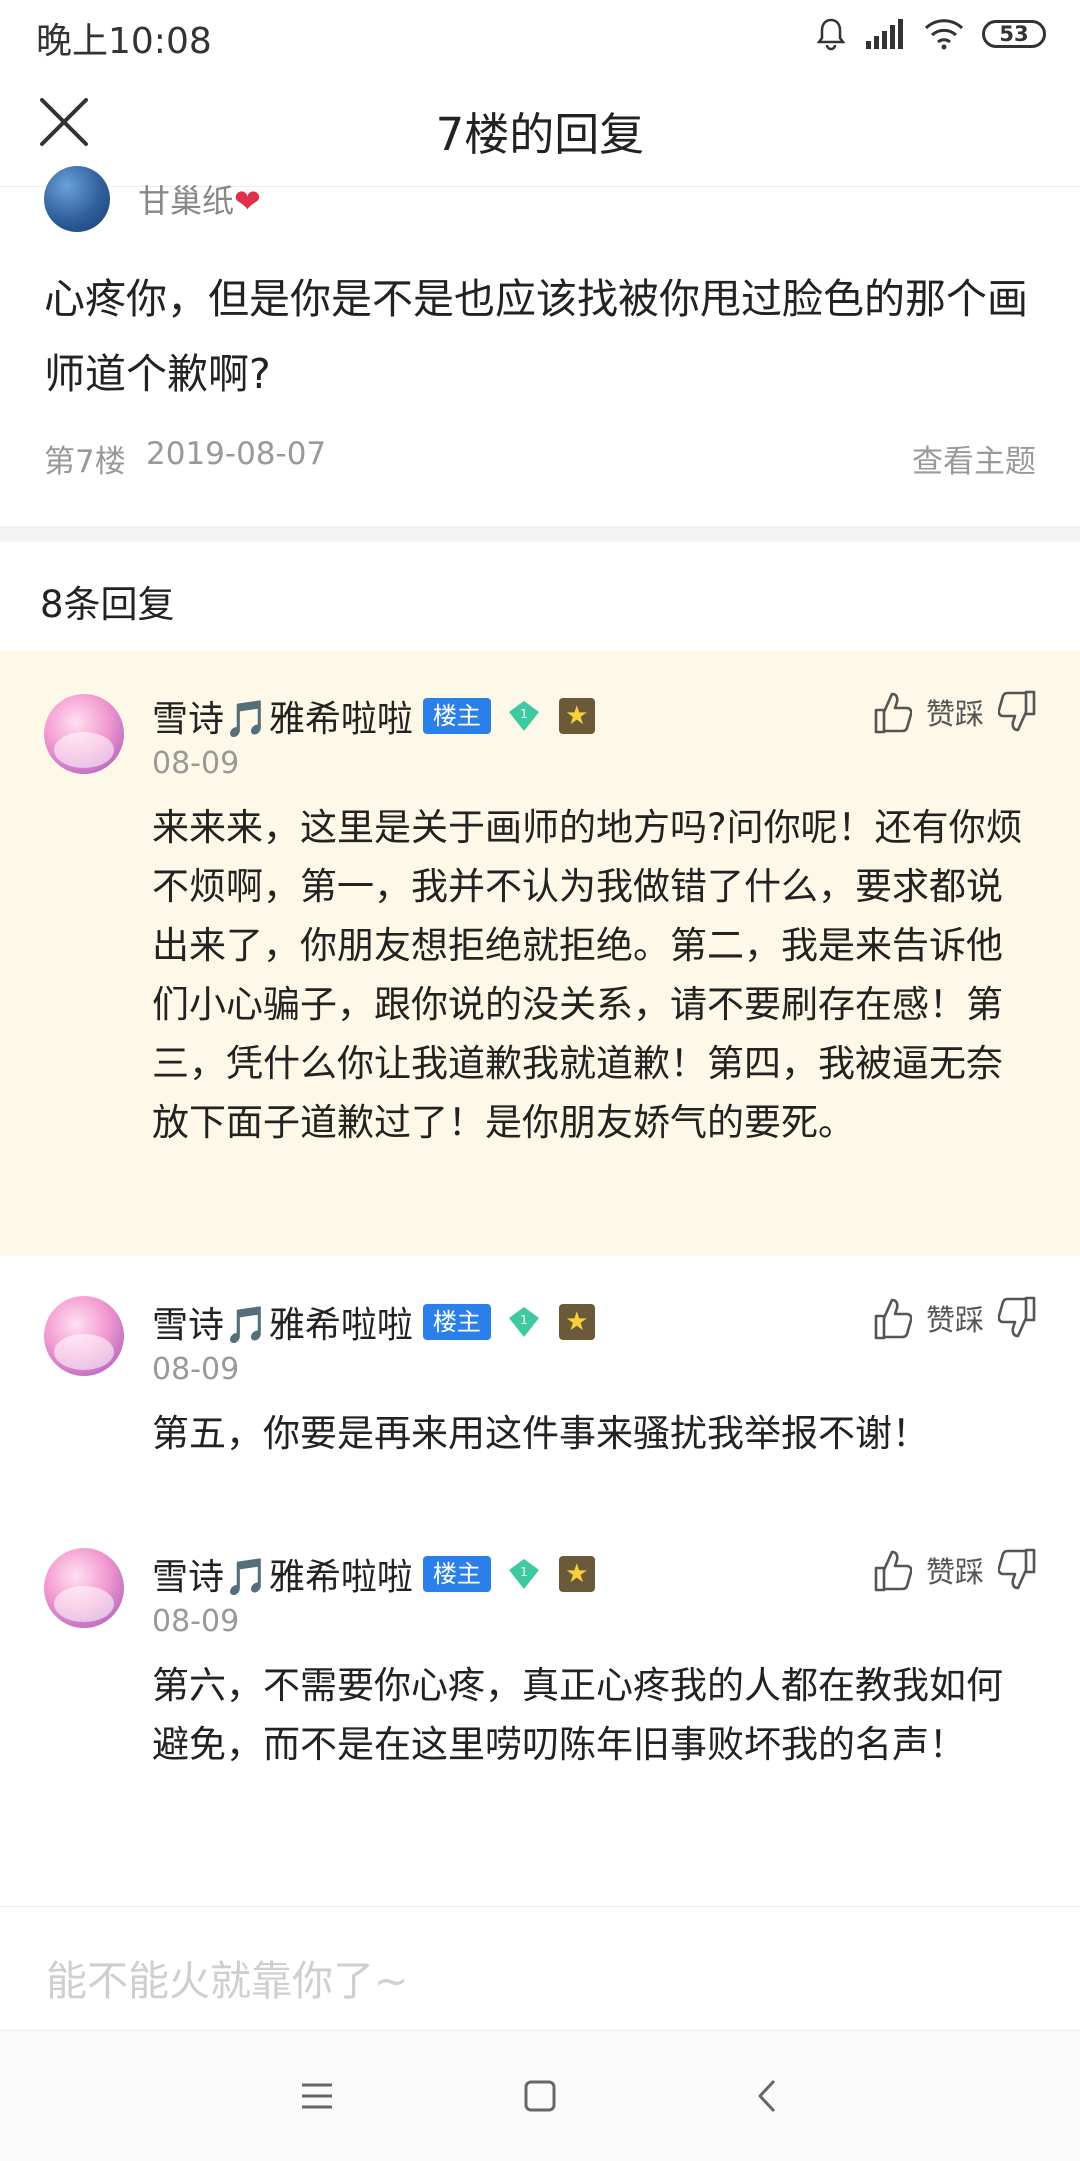 The height and width of the screenshot is (2161, 1080). Describe the element at coordinates (884, 34) in the screenshot. I see `signal-icon` at that location.